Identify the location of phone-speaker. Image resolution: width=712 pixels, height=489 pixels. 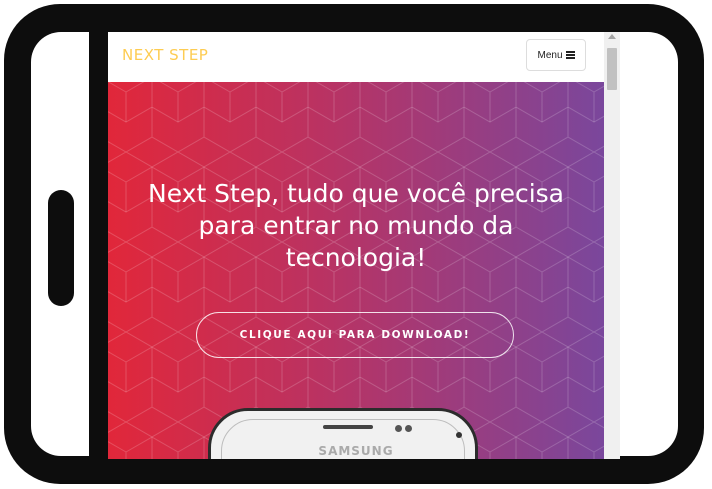
(348, 427).